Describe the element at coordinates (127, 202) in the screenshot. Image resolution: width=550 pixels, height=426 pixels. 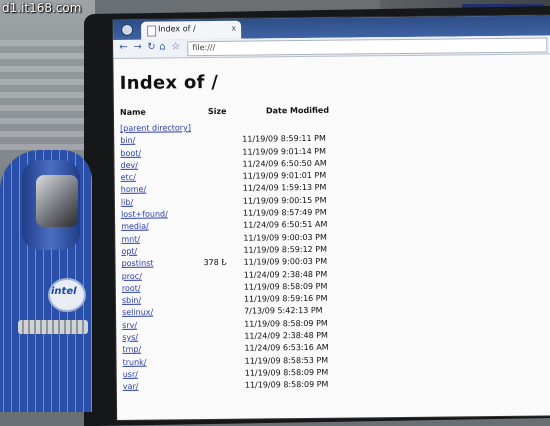
I see `file-link: lib/` at that location.